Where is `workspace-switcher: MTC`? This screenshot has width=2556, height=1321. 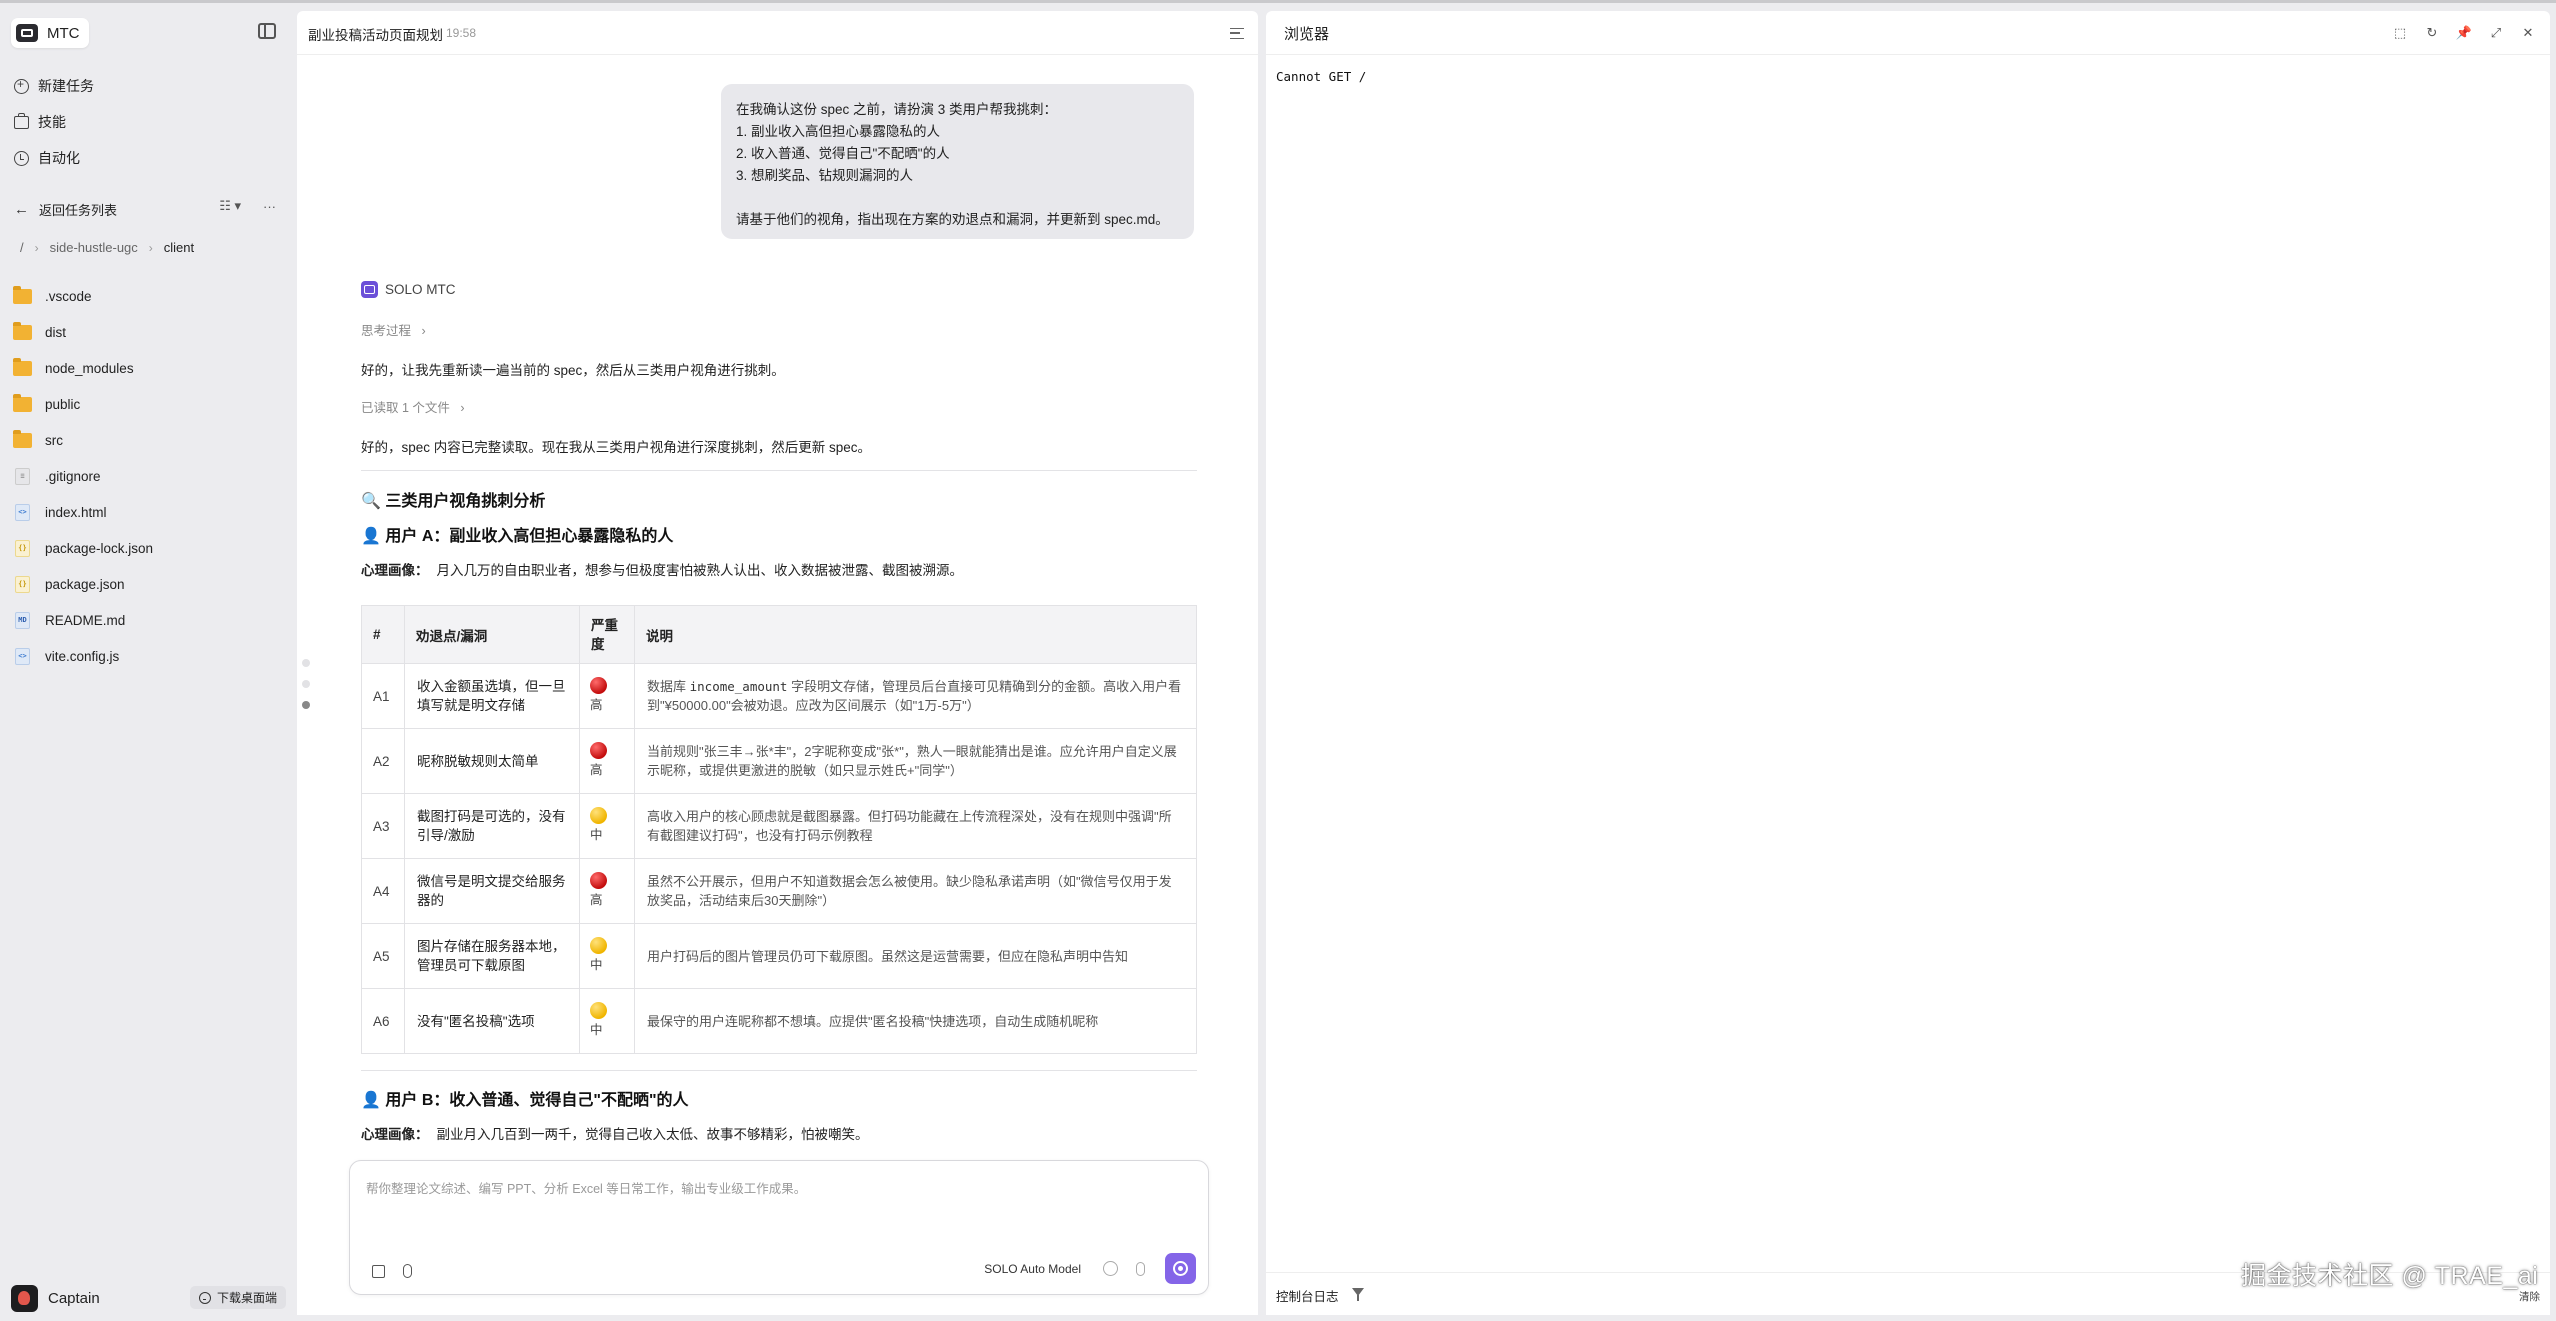
workspace-switcher: MTC is located at coordinates (50, 33).